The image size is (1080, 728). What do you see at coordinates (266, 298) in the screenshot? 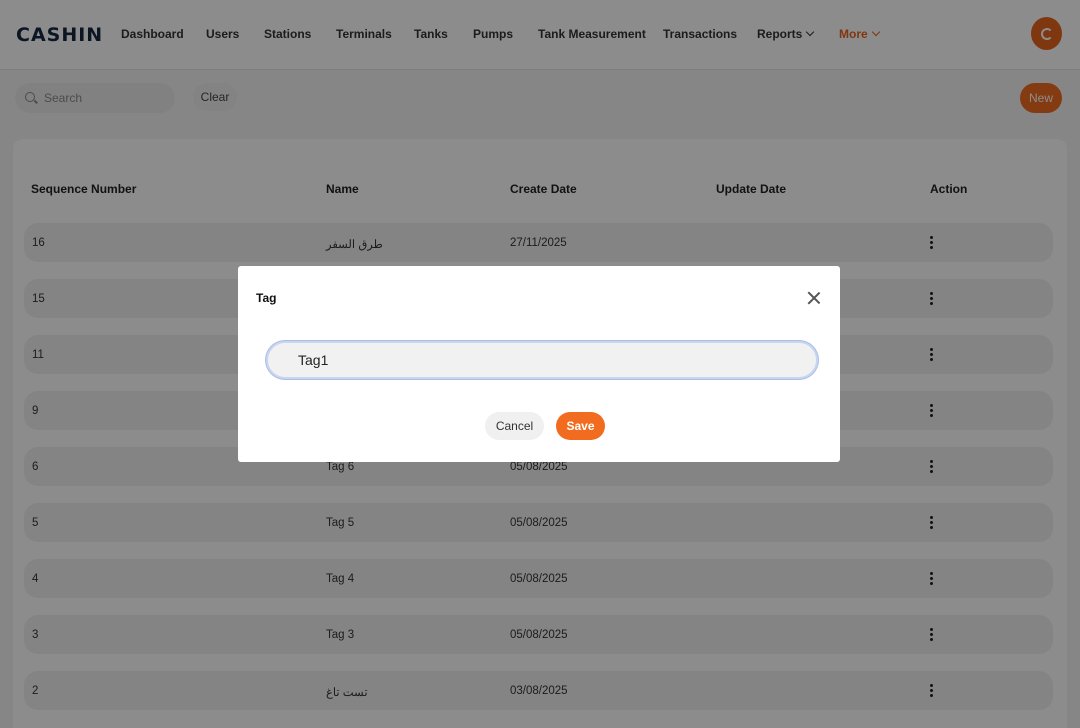
I see `modal-title: Tag` at bounding box center [266, 298].